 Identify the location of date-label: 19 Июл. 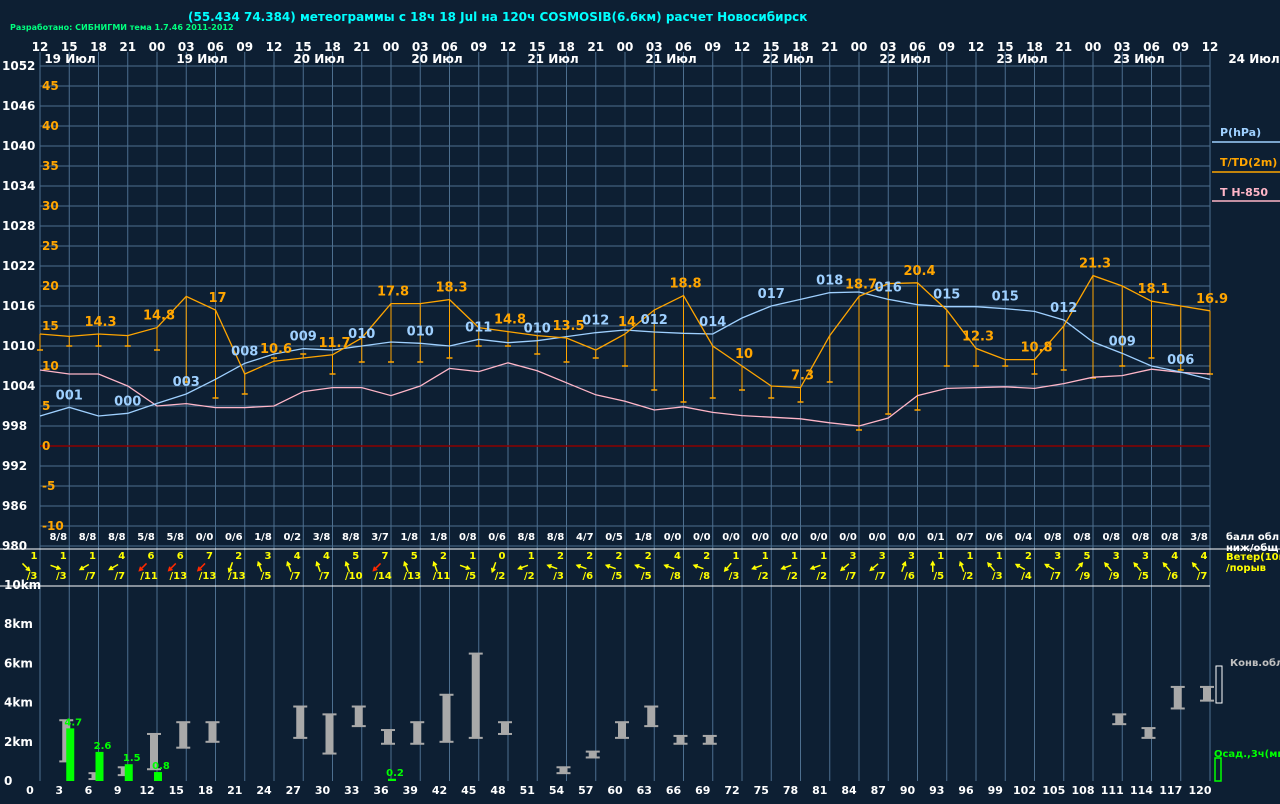
(201, 59).